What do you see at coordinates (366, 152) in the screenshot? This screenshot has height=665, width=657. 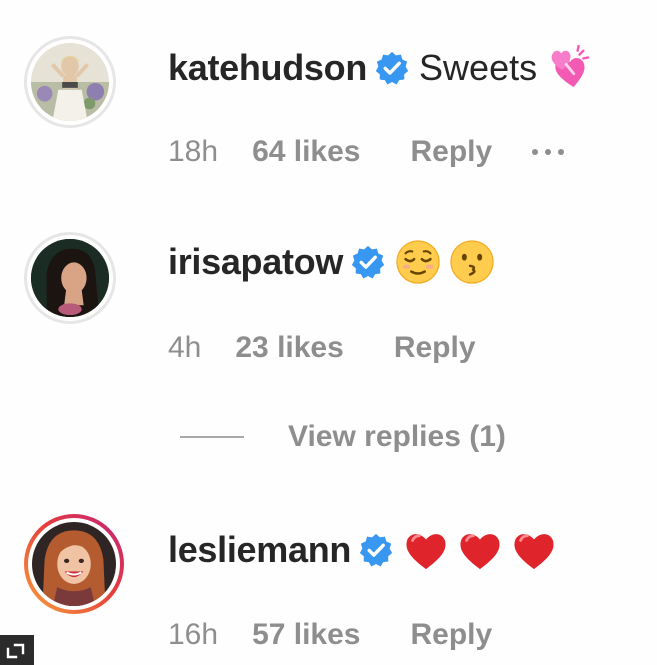 I see `comment-meta: 18h 64 likes Reply` at bounding box center [366, 152].